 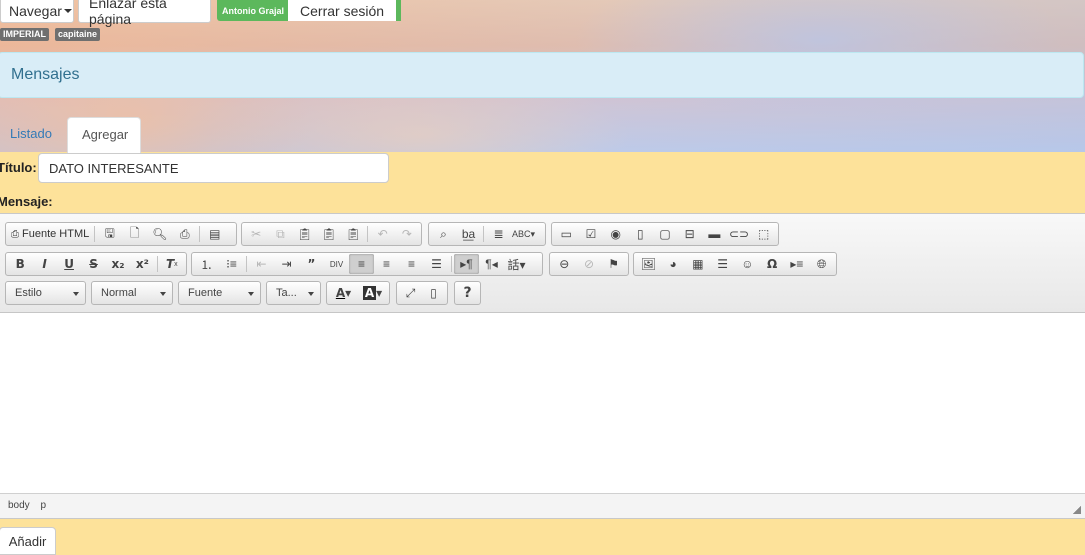 What do you see at coordinates (1076, 509) in the screenshot?
I see `resize-handle-icon` at bounding box center [1076, 509].